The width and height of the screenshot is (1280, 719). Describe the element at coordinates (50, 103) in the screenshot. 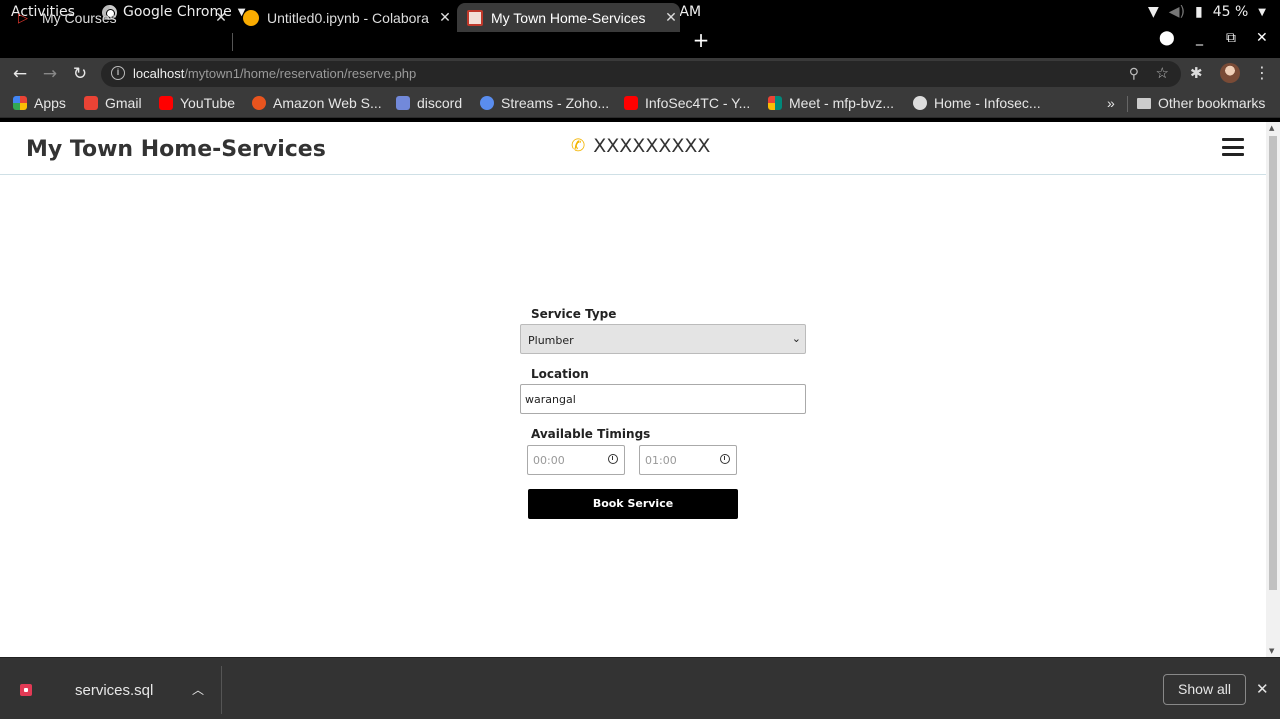

I see `bookmark-label: Apps` at that location.